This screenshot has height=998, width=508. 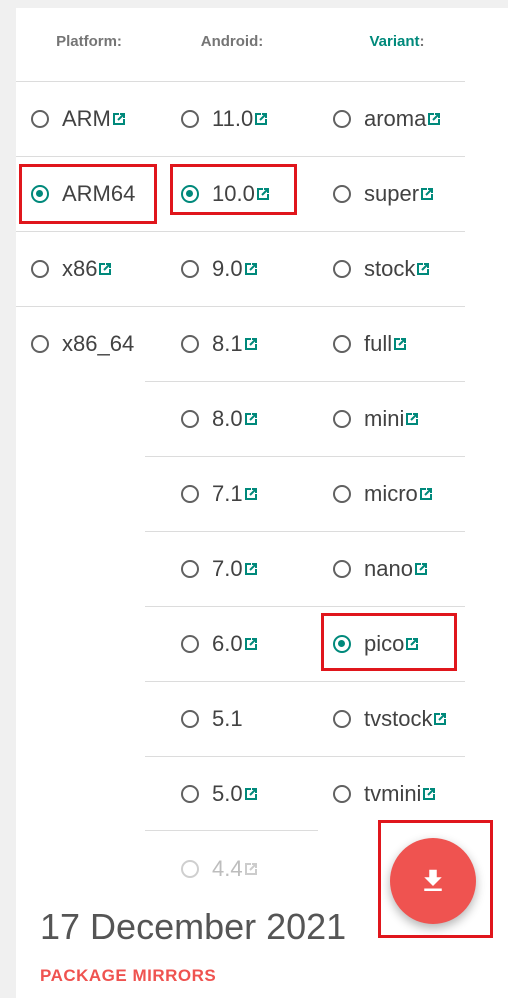 I want to click on option-label: tvmini, so click(x=393, y=793).